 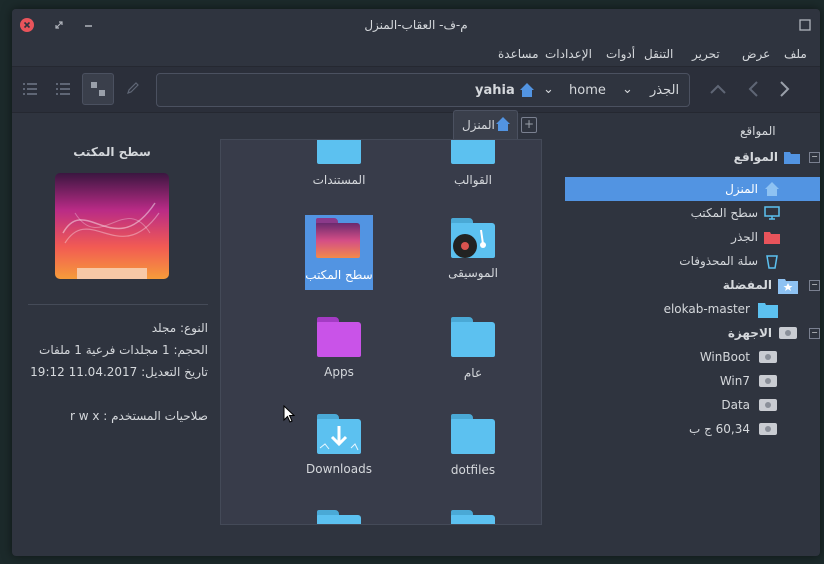 I want to click on folder-downloads: Downloads, so click(x=339, y=447).